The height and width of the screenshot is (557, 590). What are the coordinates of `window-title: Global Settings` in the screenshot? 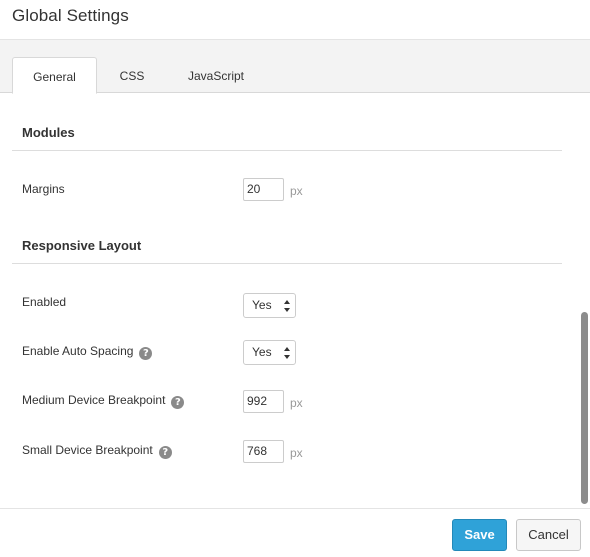 It's located at (70, 15).